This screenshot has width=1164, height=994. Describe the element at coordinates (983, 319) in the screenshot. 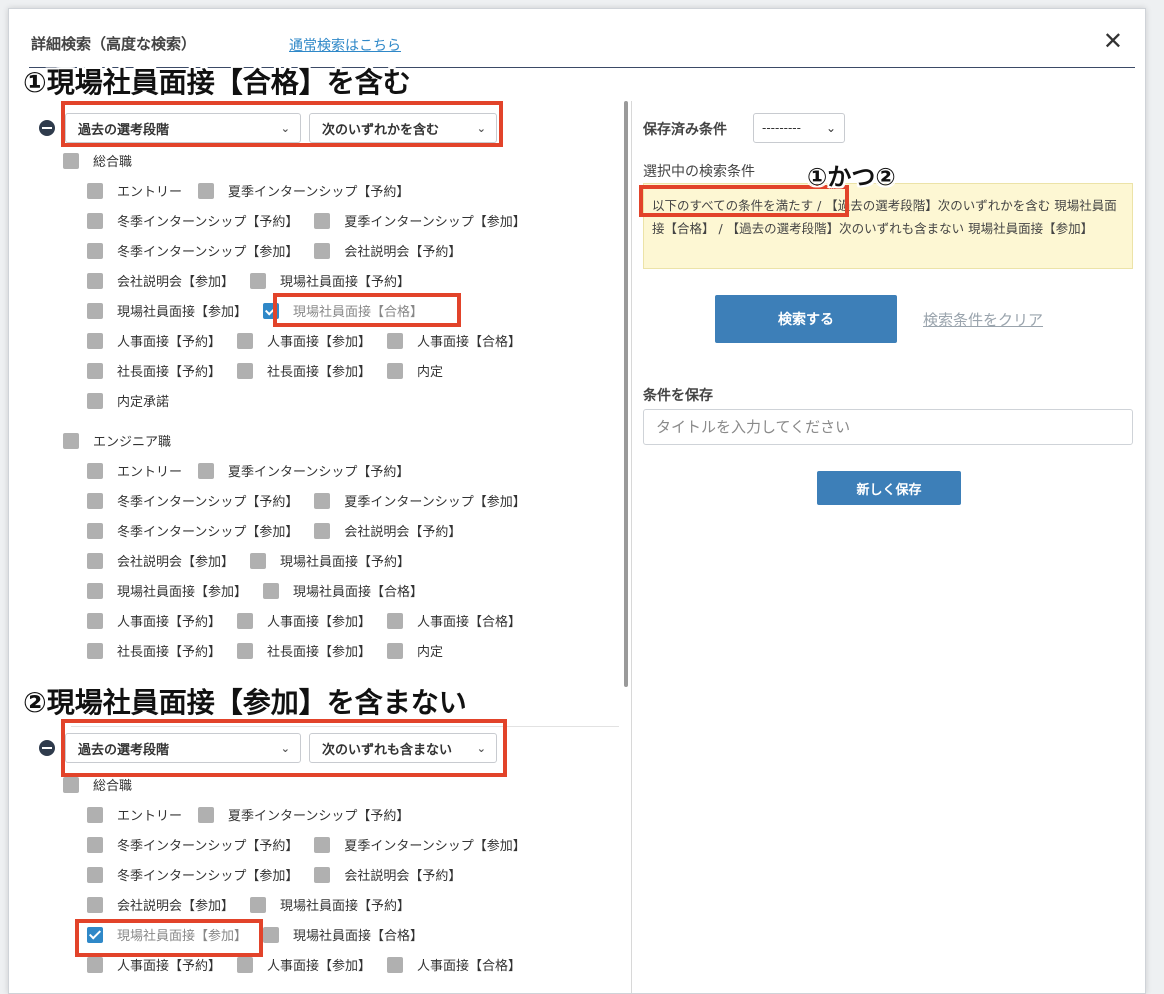

I see `clear-conditions-link: 検索条件をクリア` at that location.